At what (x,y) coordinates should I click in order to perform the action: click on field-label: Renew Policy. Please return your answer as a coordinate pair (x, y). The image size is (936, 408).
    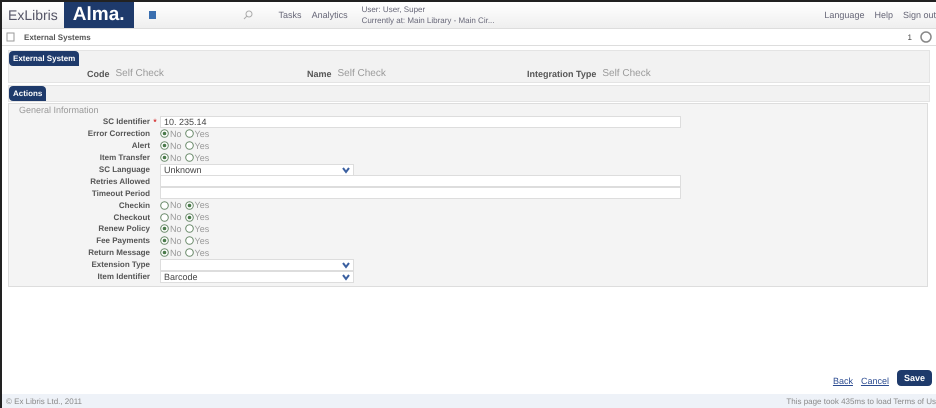
    Looking at the image, I should click on (123, 229).